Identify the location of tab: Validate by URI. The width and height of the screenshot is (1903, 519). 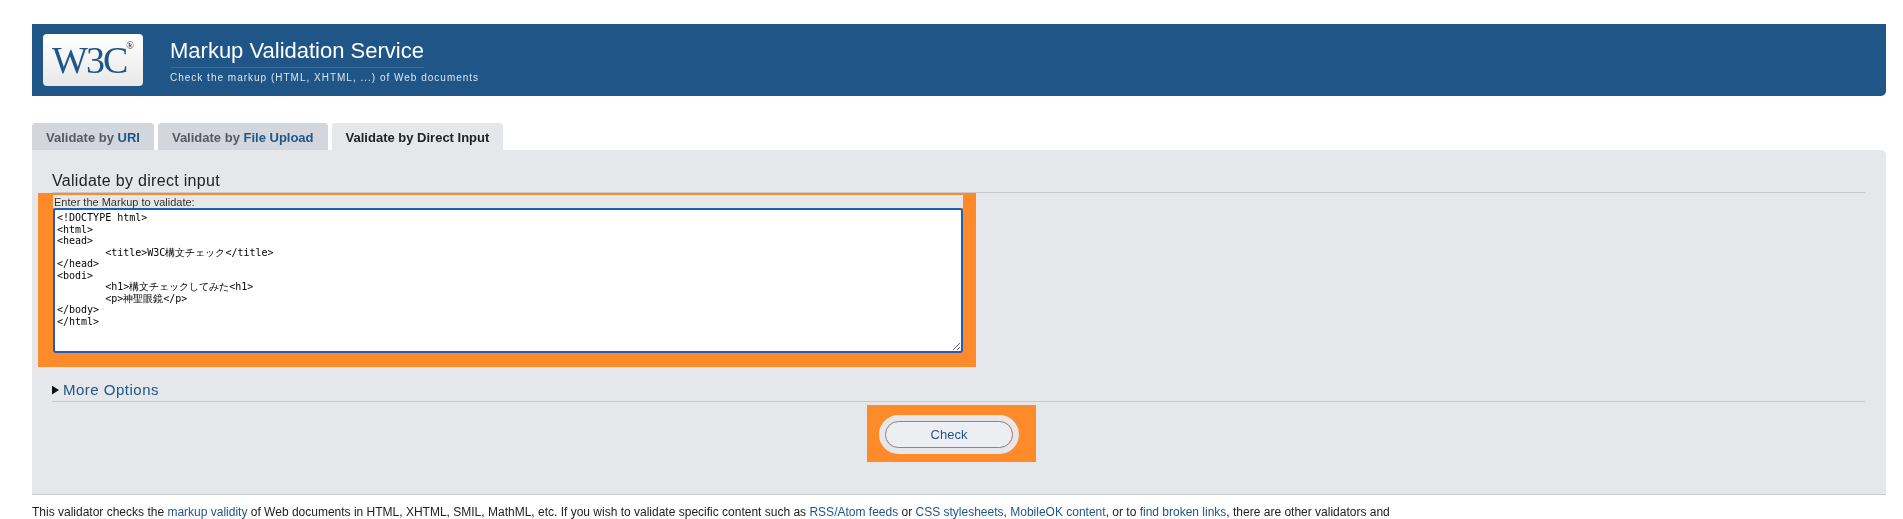
(93, 136).